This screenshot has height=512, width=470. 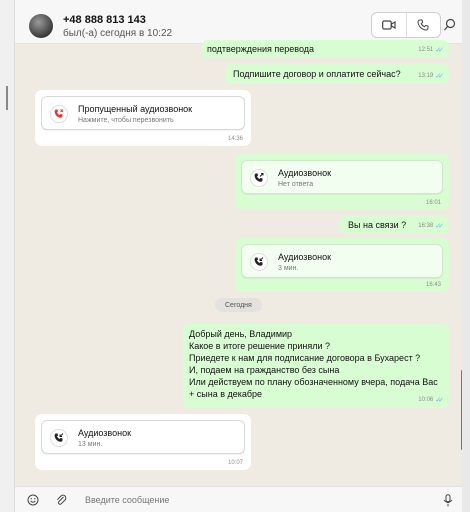 I want to click on message-time: 14:36, so click(x=235, y=139).